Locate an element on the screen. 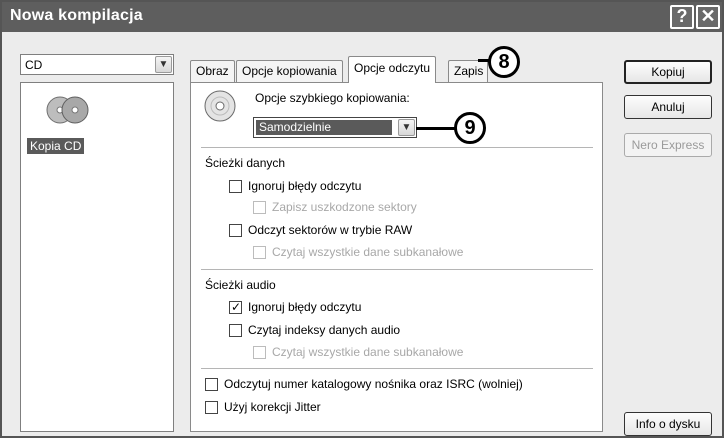  audio-ignore-errors-checkbox: ✓ is located at coordinates (235, 307).